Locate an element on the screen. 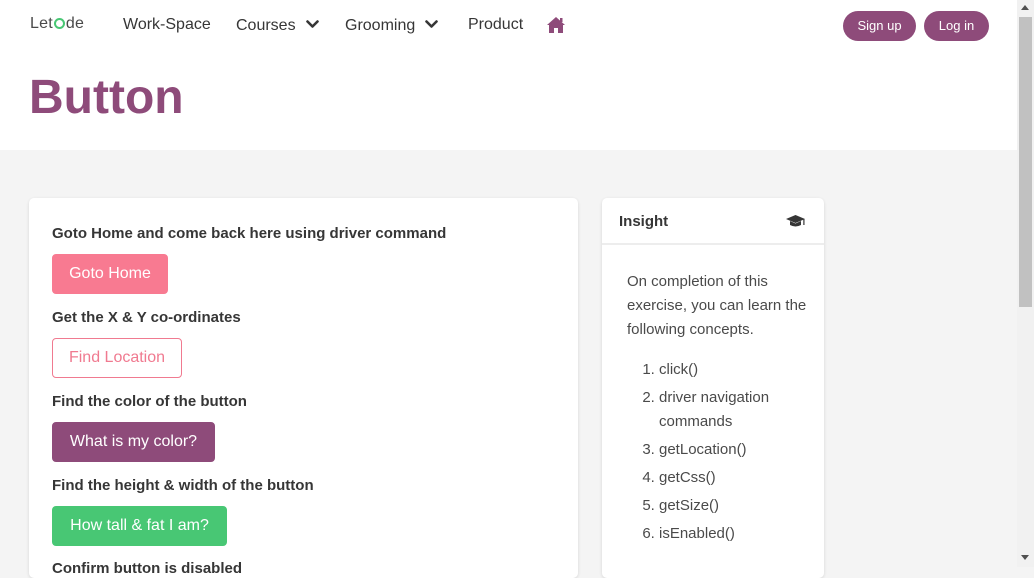 Image resolution: width=1034 pixels, height=578 pixels. vertical-scrollbar is located at coordinates (1025, 283).